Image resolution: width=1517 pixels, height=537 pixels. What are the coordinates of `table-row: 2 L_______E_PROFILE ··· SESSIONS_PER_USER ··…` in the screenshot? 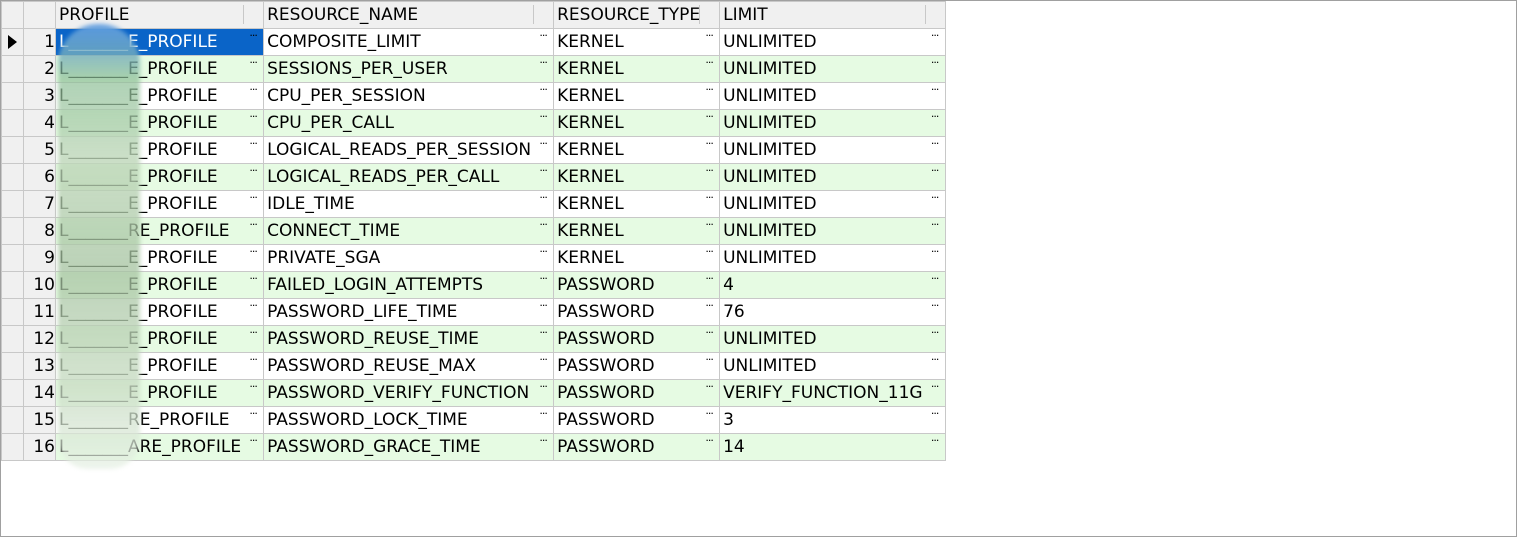 It's located at (473, 69).